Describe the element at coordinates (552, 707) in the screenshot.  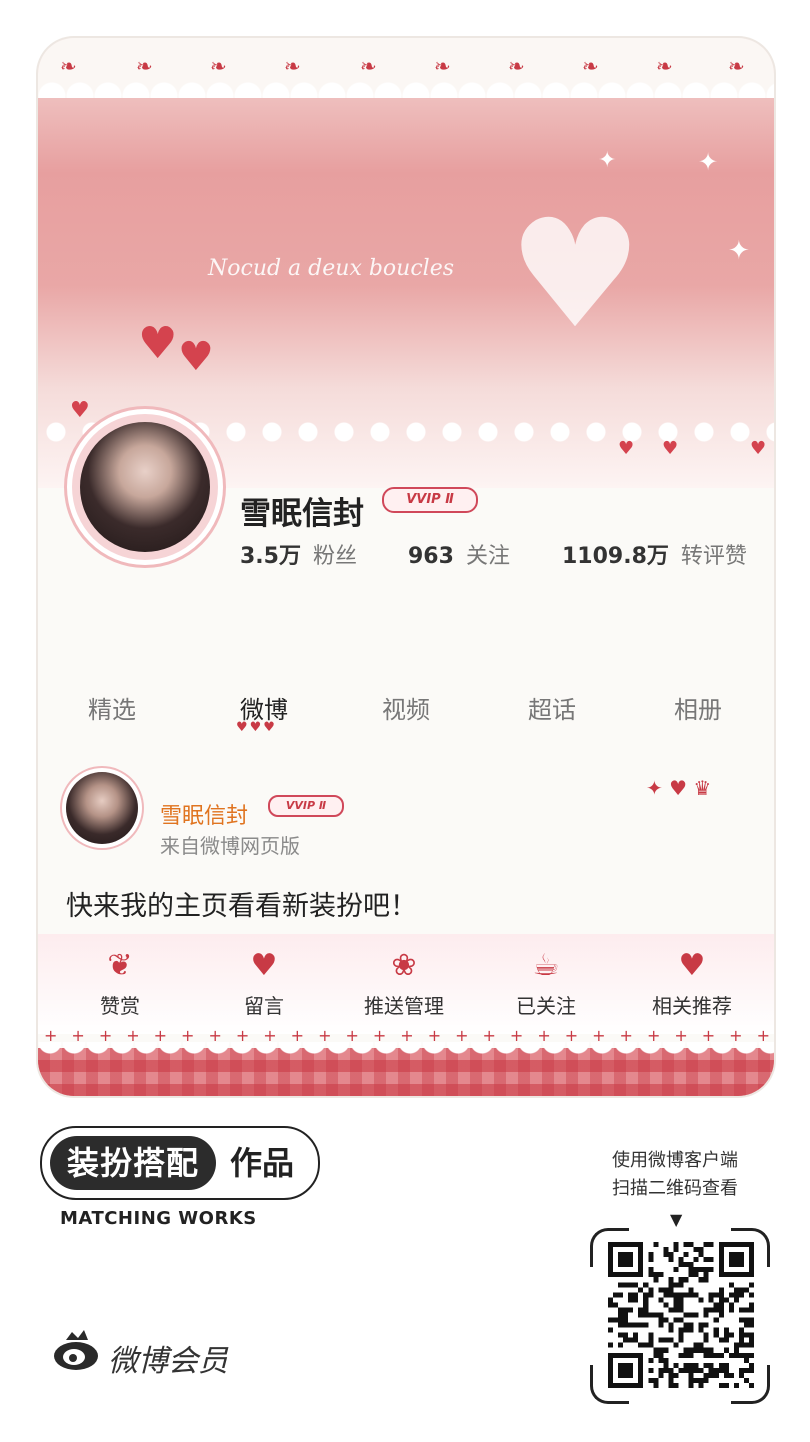
I see `tab-supertopic: 超话` at that location.